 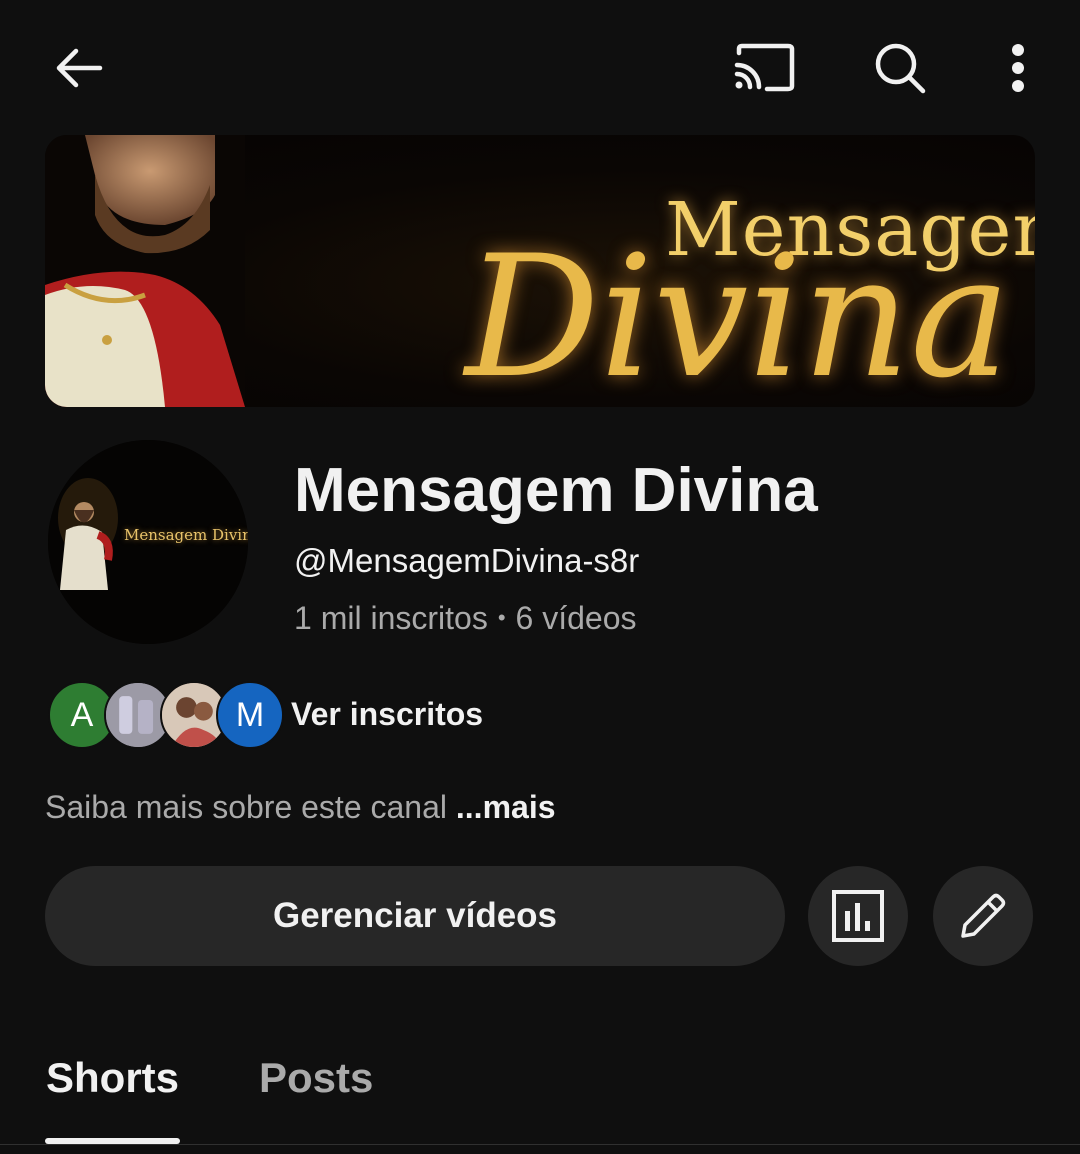 What do you see at coordinates (145, 271) in the screenshot?
I see `banner-figure-illustration` at bounding box center [145, 271].